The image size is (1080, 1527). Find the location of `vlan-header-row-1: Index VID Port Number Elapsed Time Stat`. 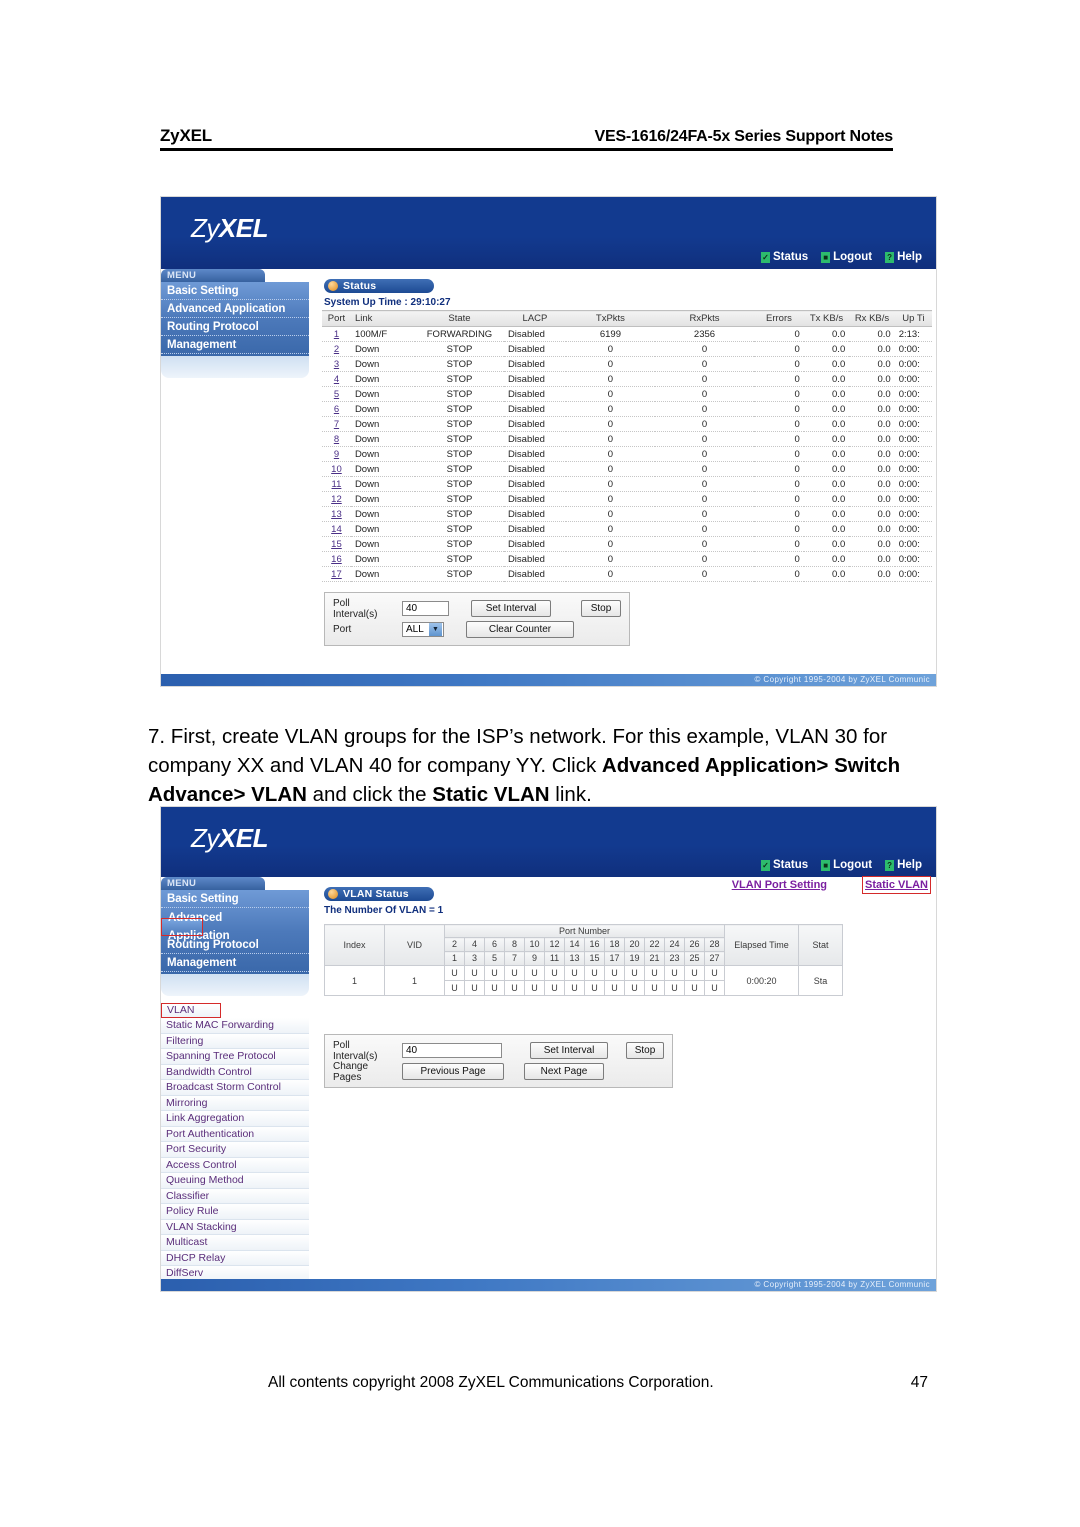

vlan-header-row-1: Index VID Port Number Elapsed Time Stat is located at coordinates (583, 945).